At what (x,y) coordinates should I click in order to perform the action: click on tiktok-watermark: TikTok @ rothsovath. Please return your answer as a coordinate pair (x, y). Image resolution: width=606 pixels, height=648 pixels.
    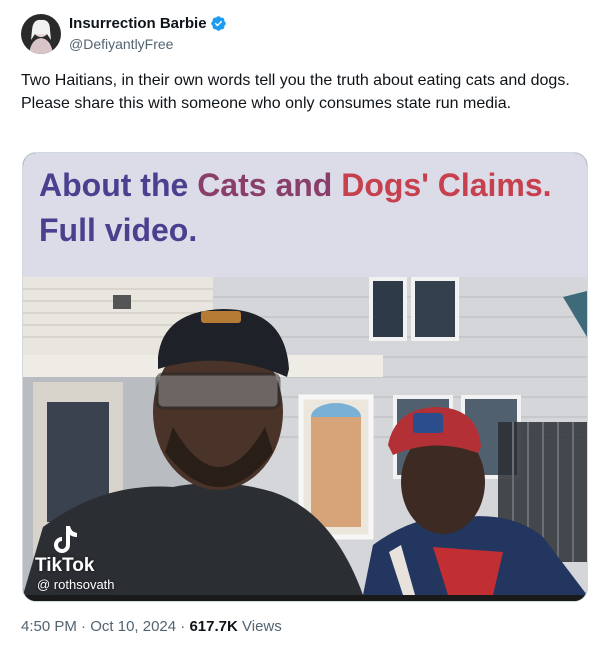
    Looking at the image, I should click on (75, 558).